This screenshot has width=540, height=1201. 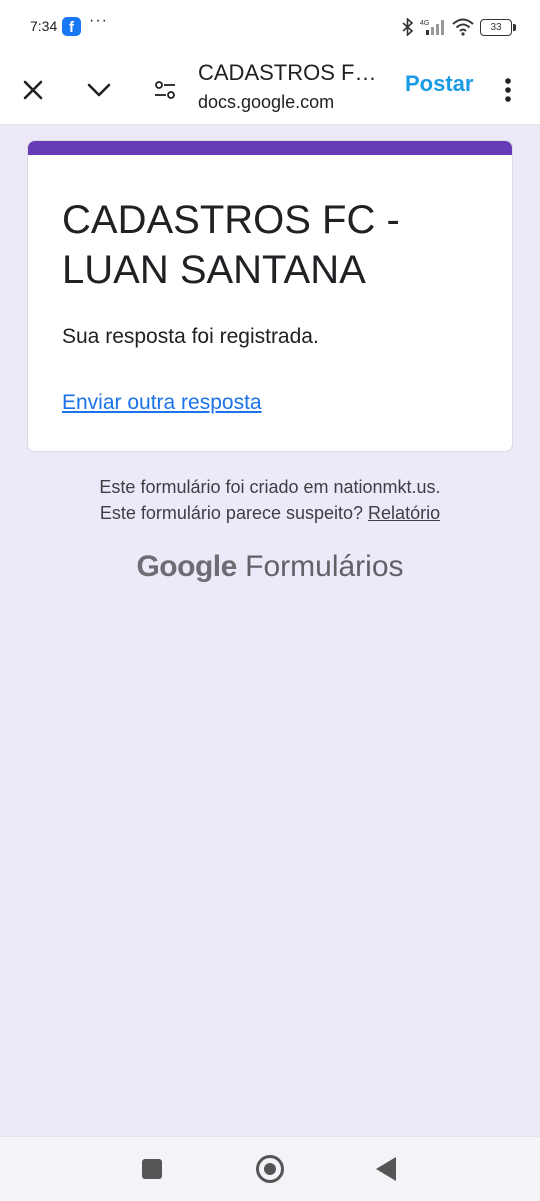 I want to click on home-circle-icon, so click(x=270, y=1169).